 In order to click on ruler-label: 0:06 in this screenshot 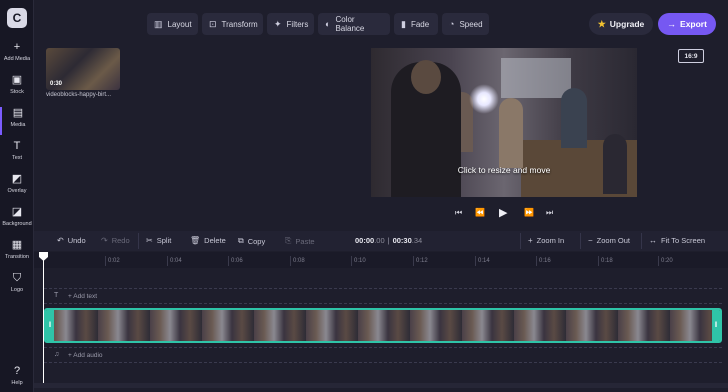, I will do `click(237, 261)`.